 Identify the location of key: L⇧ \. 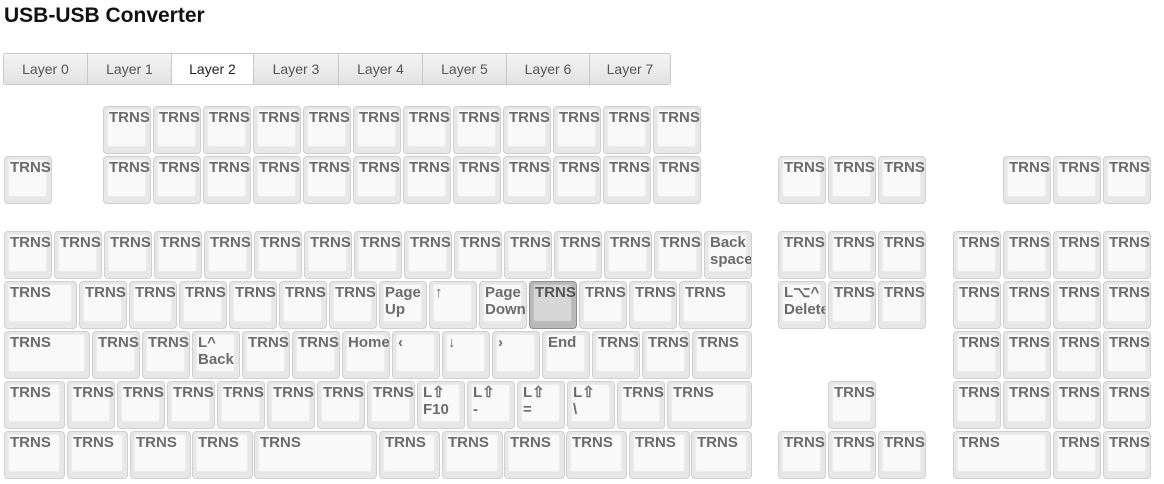
(591, 405).